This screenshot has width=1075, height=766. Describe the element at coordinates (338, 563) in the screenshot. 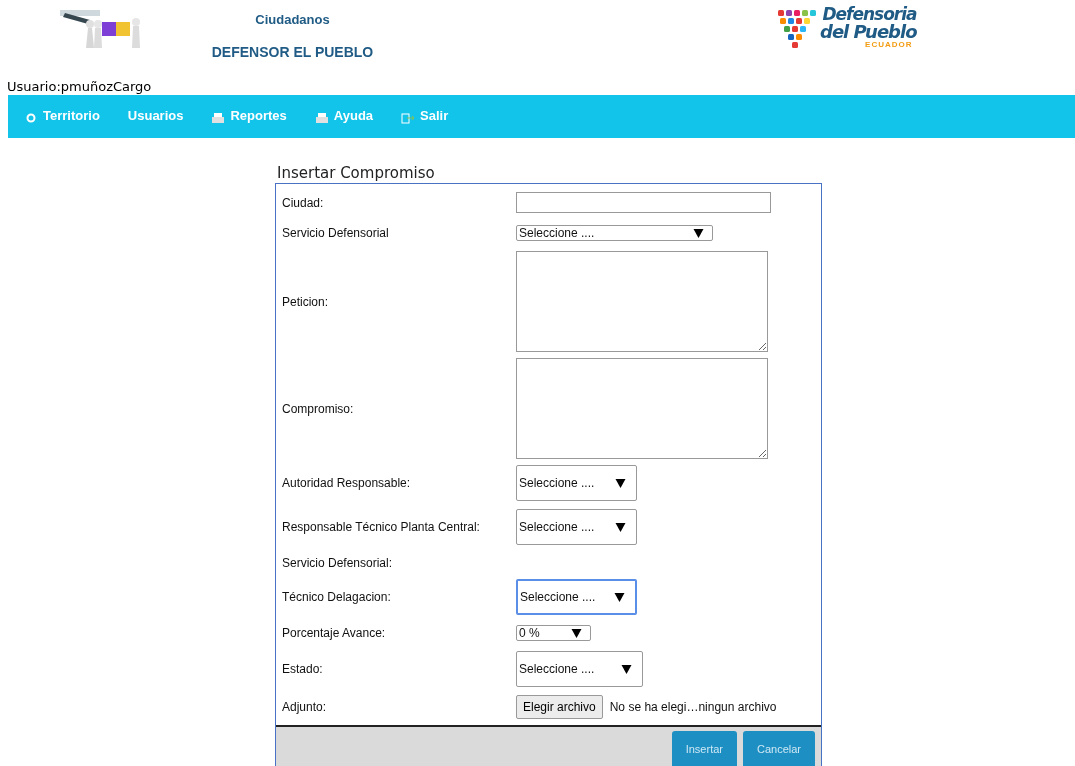

I see `field-label: Servicio Defensorial:` at that location.